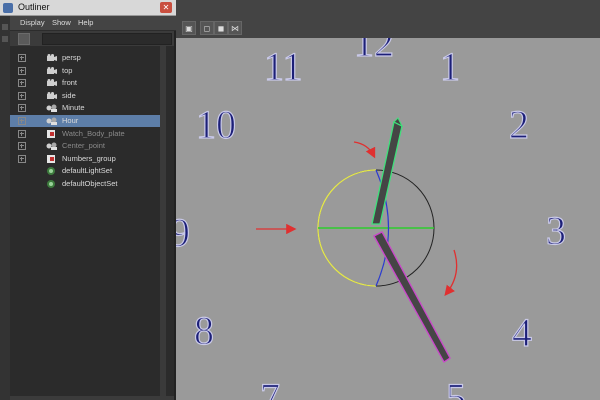  Describe the element at coordinates (451, 273) in the screenshot. I see `minute-rotate-arrow` at that location.